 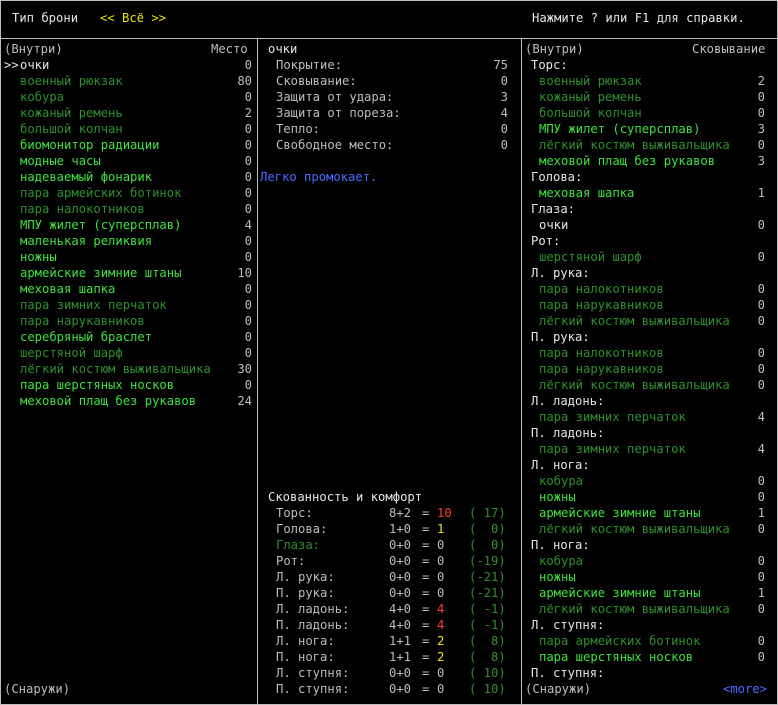 What do you see at coordinates (558, 689) in the screenshot?
I see `right-footer-outside: (Снаружи)` at bounding box center [558, 689].